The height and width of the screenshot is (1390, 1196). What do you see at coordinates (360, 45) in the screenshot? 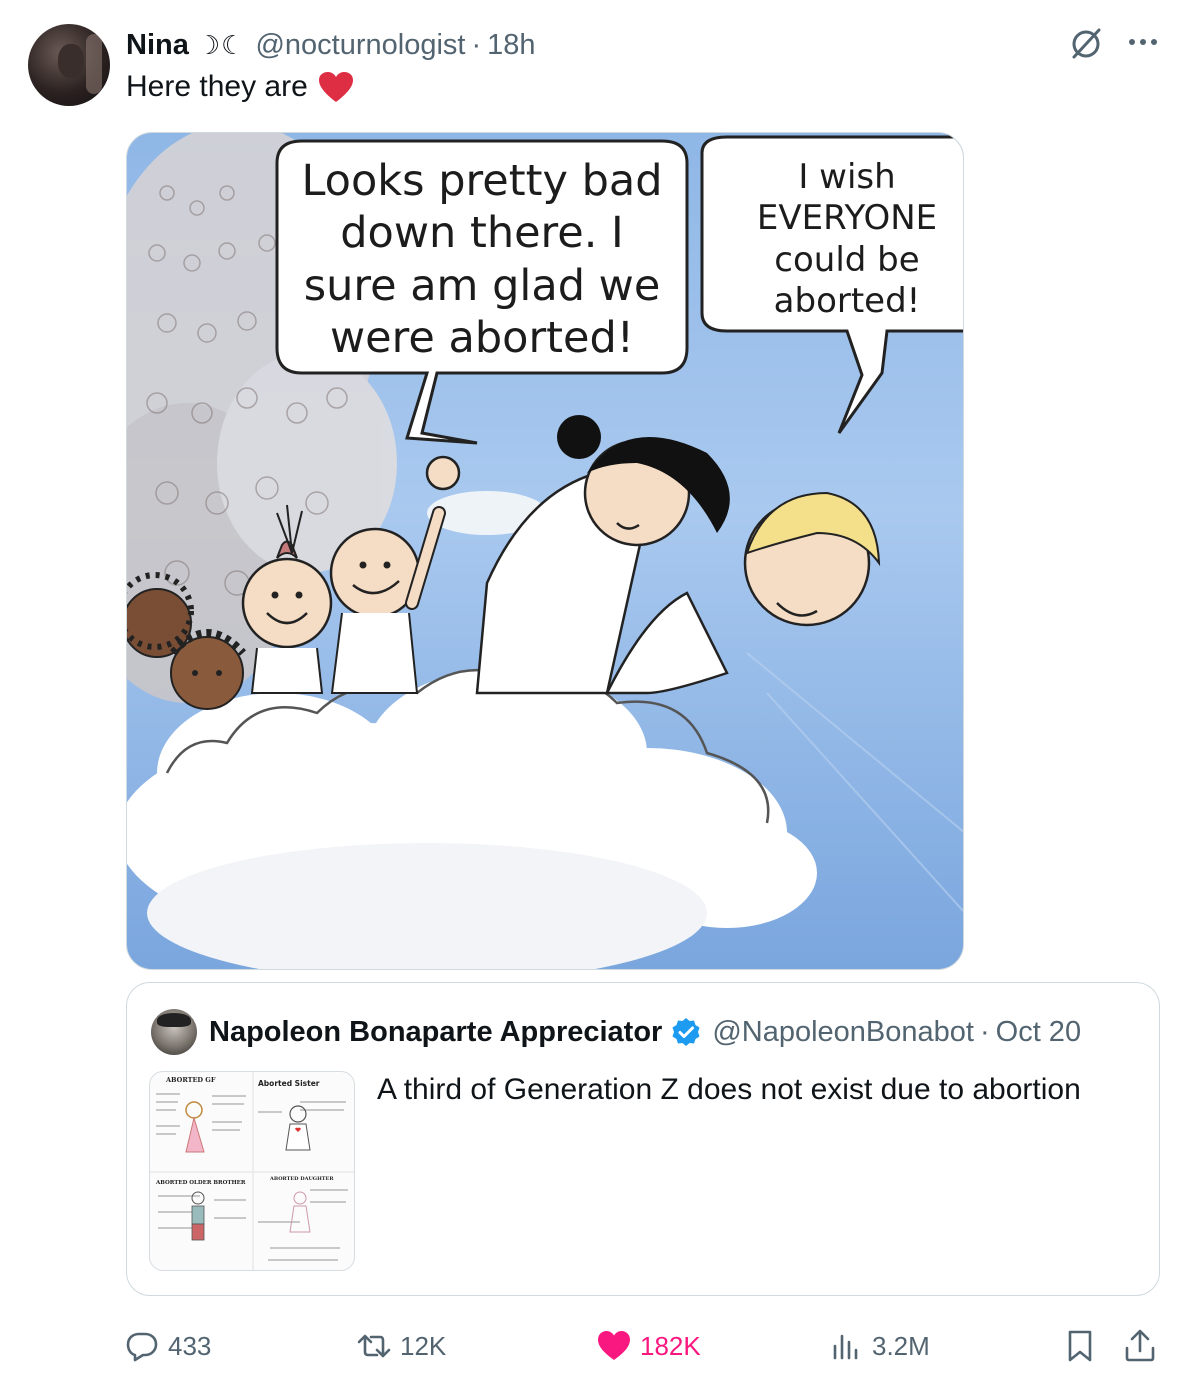
I see `author-handle: @nocturnologist` at bounding box center [360, 45].